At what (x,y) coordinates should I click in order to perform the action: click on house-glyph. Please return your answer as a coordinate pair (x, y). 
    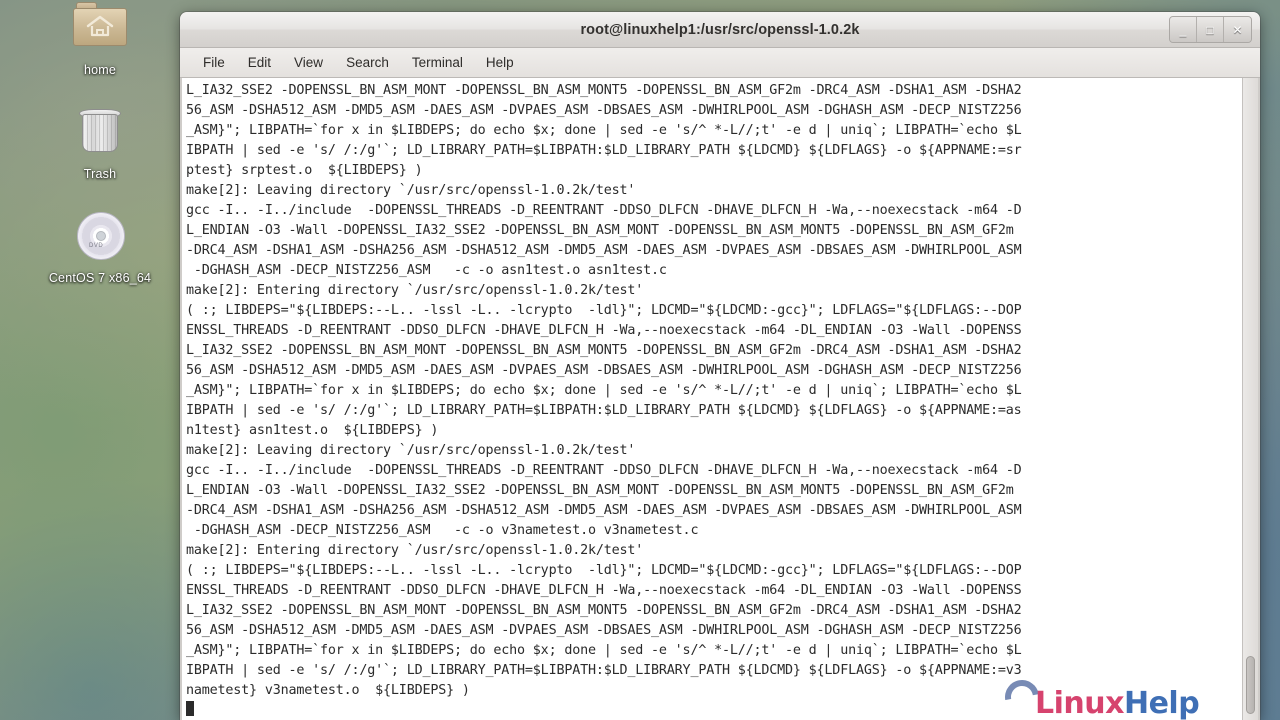
    Looking at the image, I should click on (100, 26).